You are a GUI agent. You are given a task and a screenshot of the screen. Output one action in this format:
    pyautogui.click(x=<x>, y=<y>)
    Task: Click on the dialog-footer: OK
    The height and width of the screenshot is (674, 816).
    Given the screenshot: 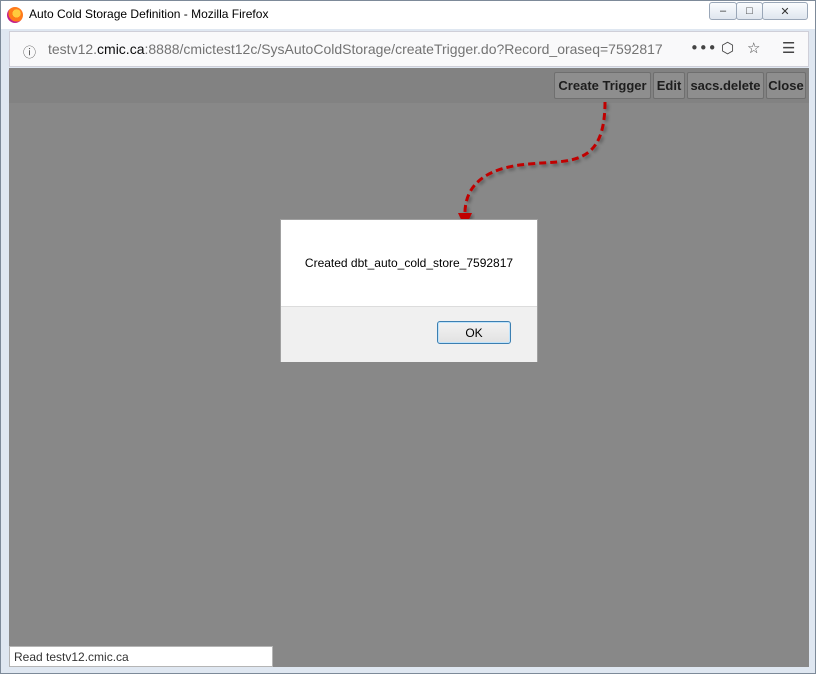 What is the action you would take?
    pyautogui.click(x=409, y=334)
    